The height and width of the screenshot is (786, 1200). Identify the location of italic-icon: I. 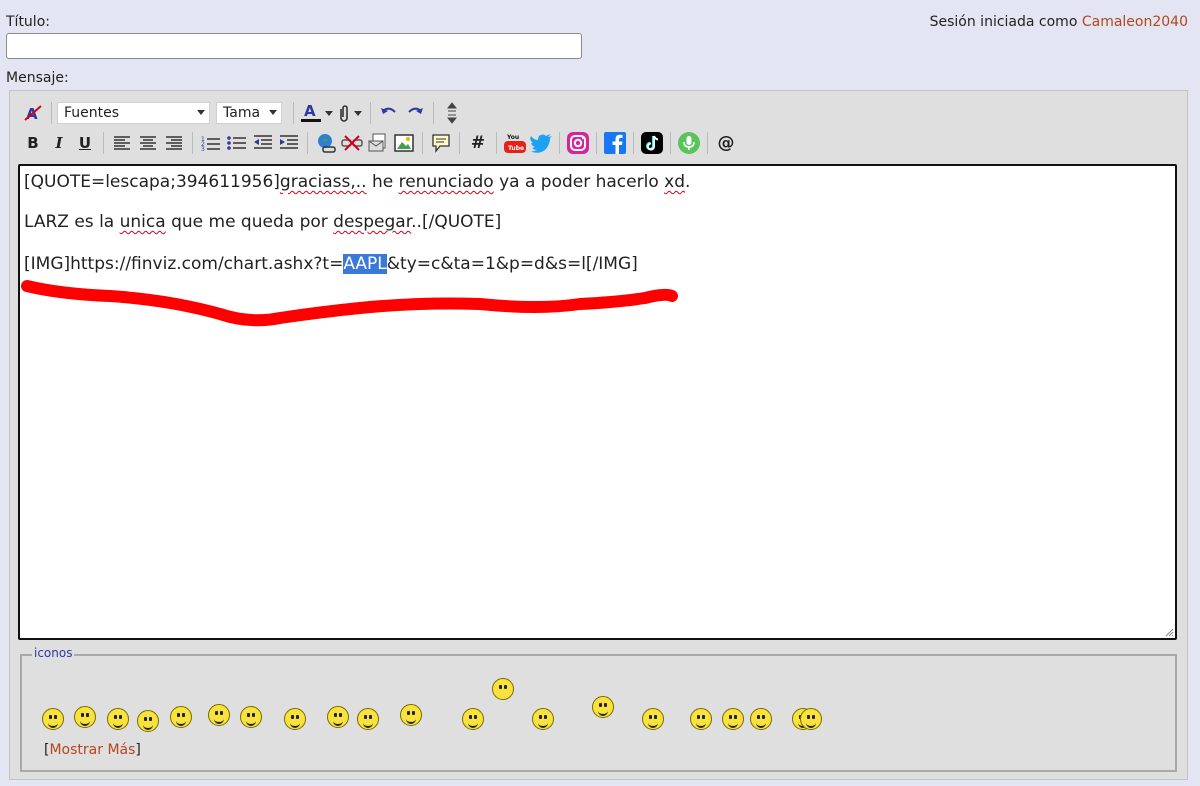
(59, 143).